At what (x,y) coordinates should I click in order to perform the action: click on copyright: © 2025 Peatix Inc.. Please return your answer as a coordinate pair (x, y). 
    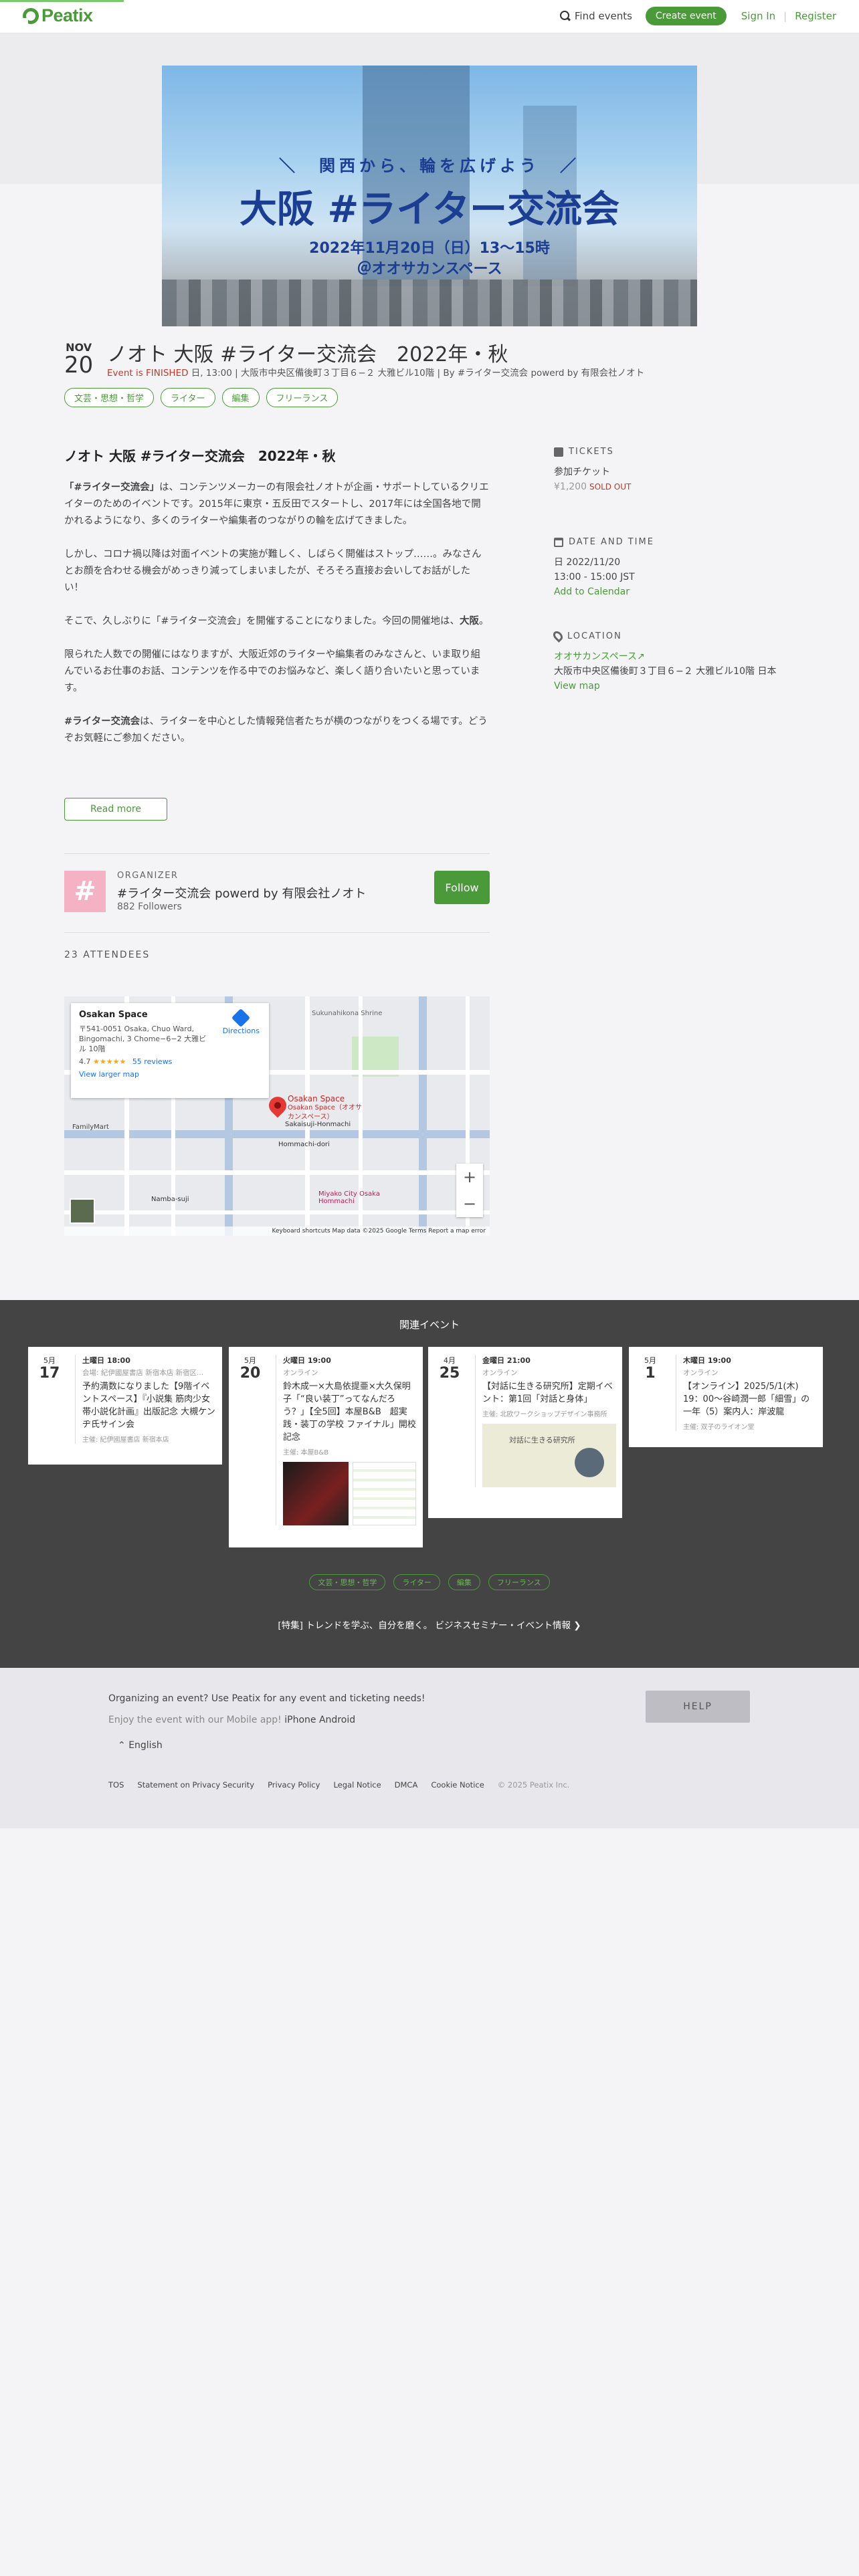
    Looking at the image, I should click on (533, 1785).